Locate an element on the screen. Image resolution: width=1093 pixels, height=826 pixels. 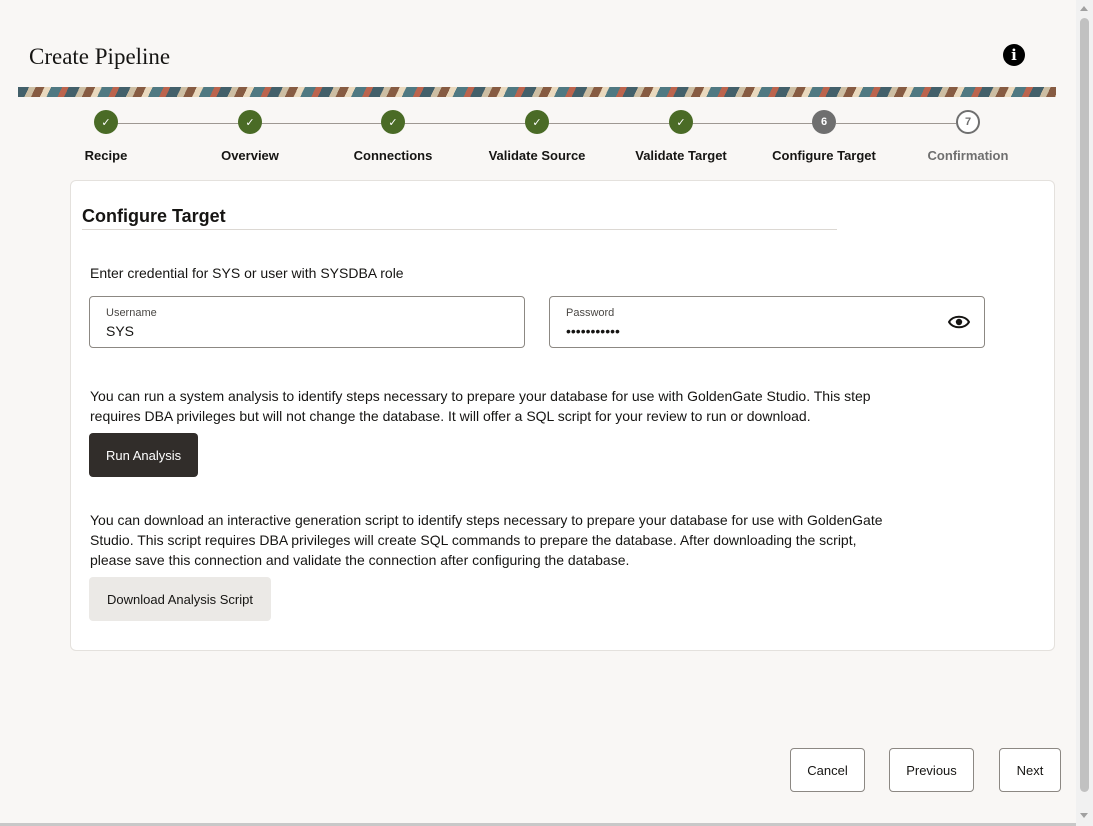
step-label: Validate Source is located at coordinates (537, 155).